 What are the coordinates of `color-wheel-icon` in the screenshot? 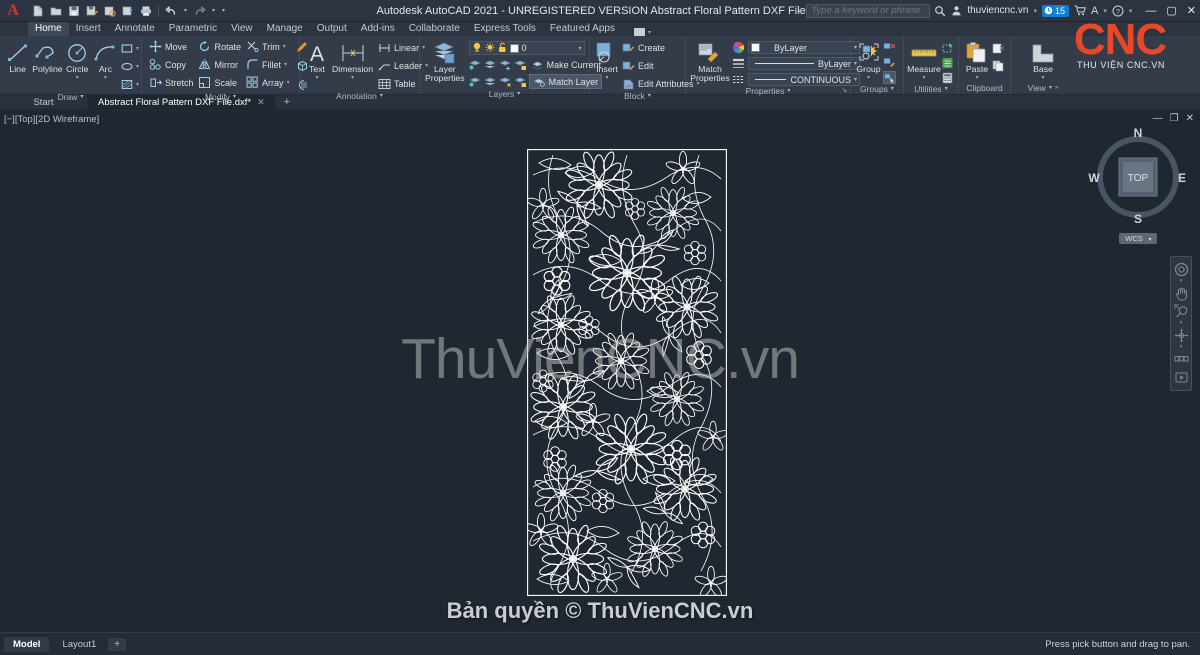 It's located at (738, 47).